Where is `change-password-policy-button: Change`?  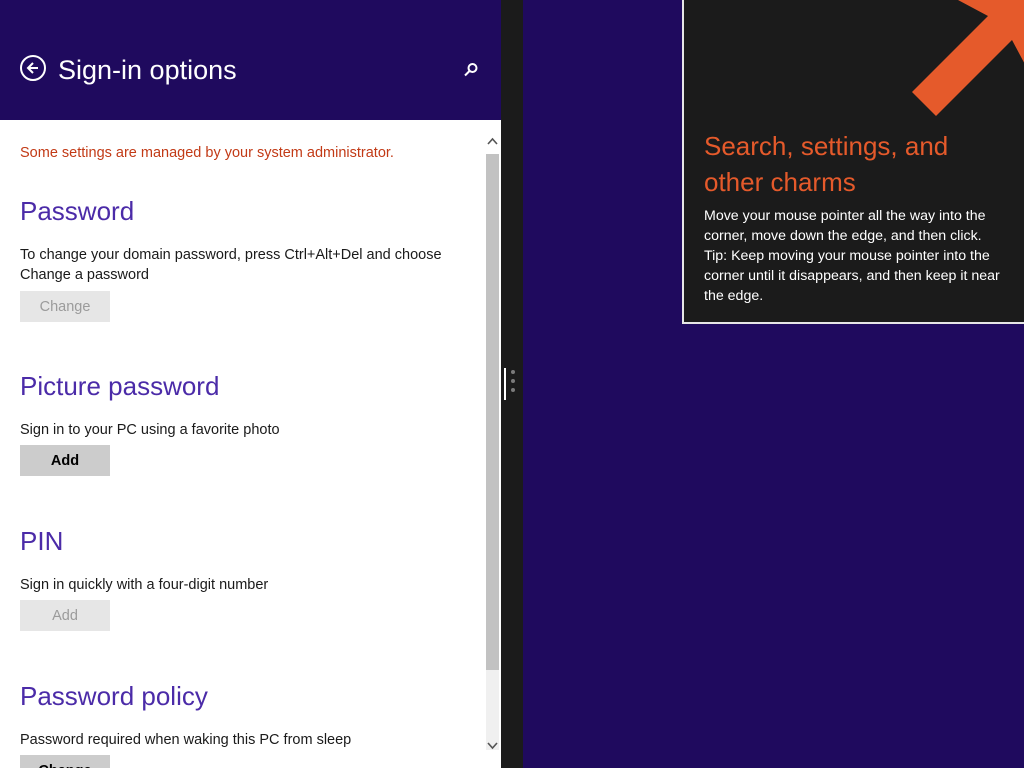 change-password-policy-button: Change is located at coordinates (65, 761).